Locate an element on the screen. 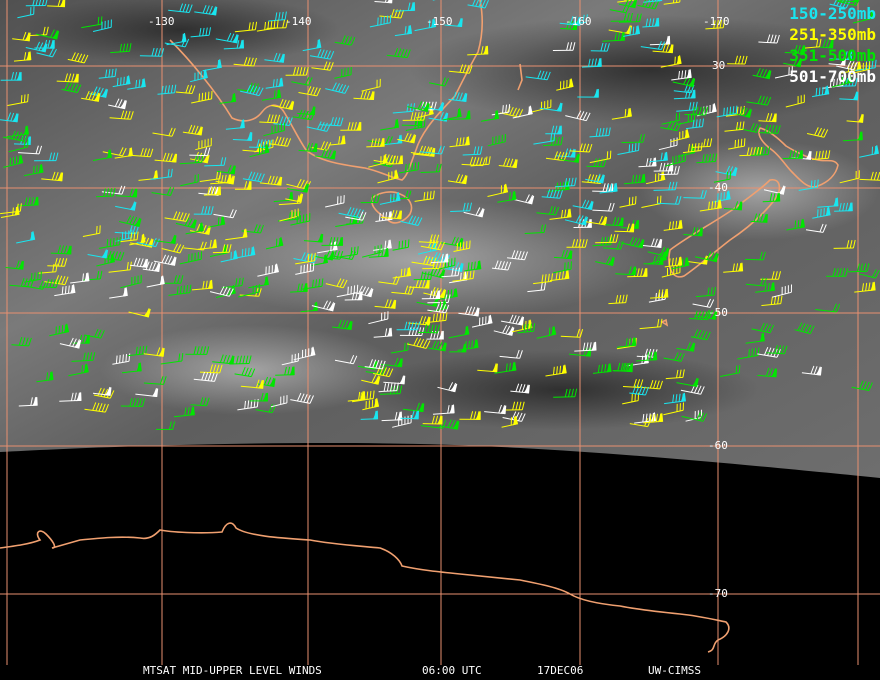 Image resolution: width=880 pixels, height=680 pixels. longitude-label: -160 is located at coordinates (578, 21).